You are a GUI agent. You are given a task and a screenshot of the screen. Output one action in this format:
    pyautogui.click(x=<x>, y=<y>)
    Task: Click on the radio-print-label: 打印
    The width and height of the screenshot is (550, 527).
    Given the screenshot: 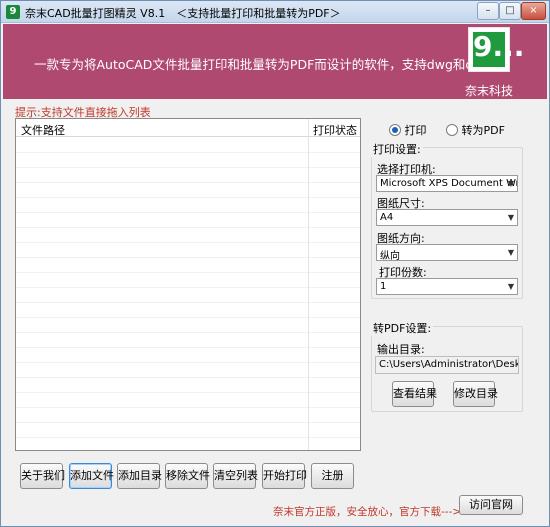 What is the action you would take?
    pyautogui.click(x=416, y=130)
    